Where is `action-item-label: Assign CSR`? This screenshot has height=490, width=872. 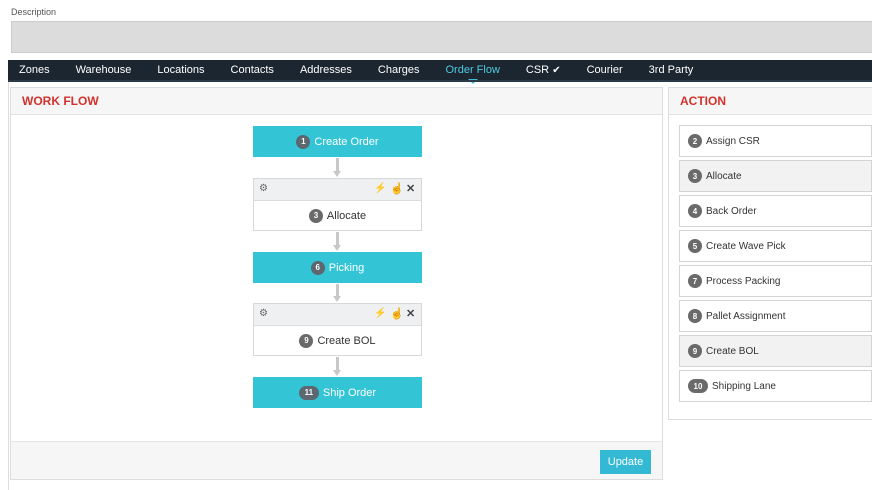
action-item-label: Assign CSR is located at coordinates (733, 141).